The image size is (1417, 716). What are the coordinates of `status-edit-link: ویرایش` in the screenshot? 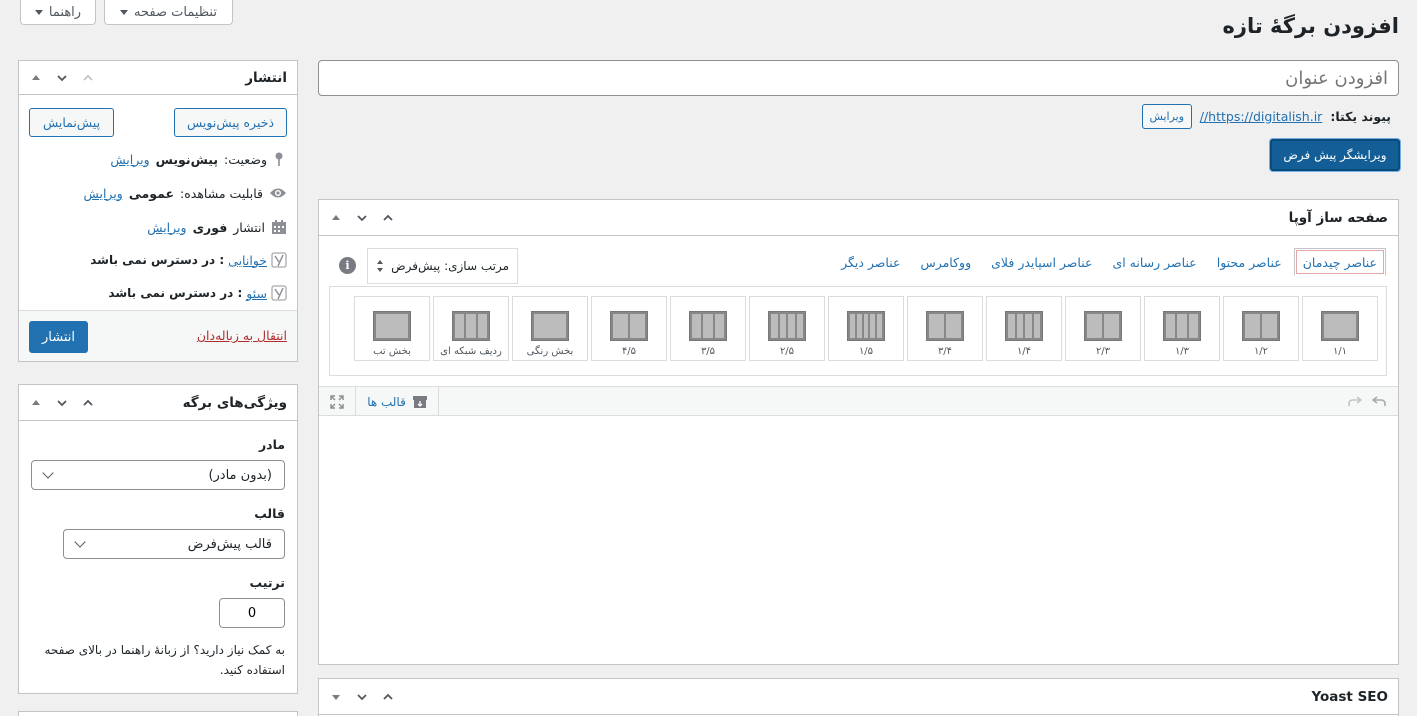 It's located at (129, 159).